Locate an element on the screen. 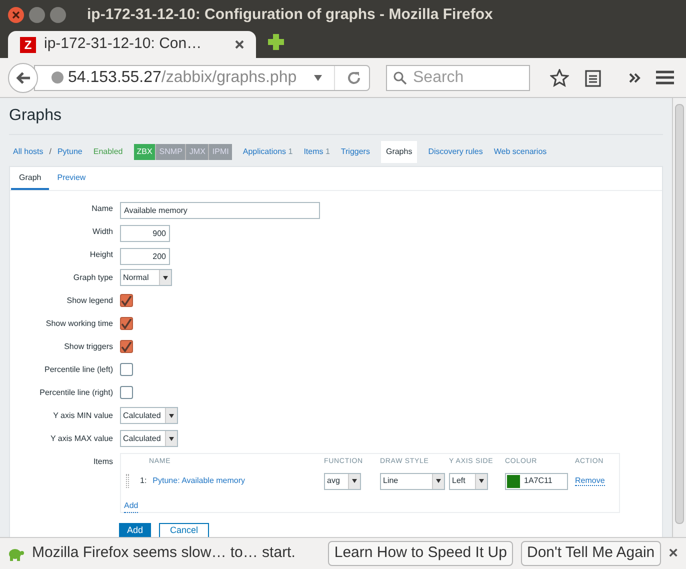 This screenshot has width=686, height=569. field-label: Y axis MIN value is located at coordinates (82, 416).